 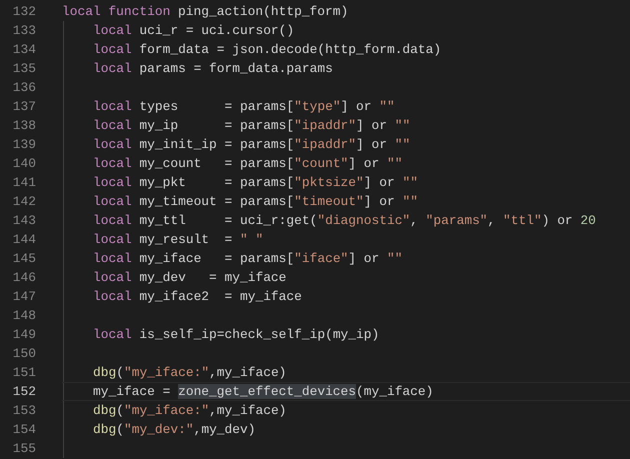 I want to click on code-line: local types = params["type"] or "", so click(x=244, y=106).